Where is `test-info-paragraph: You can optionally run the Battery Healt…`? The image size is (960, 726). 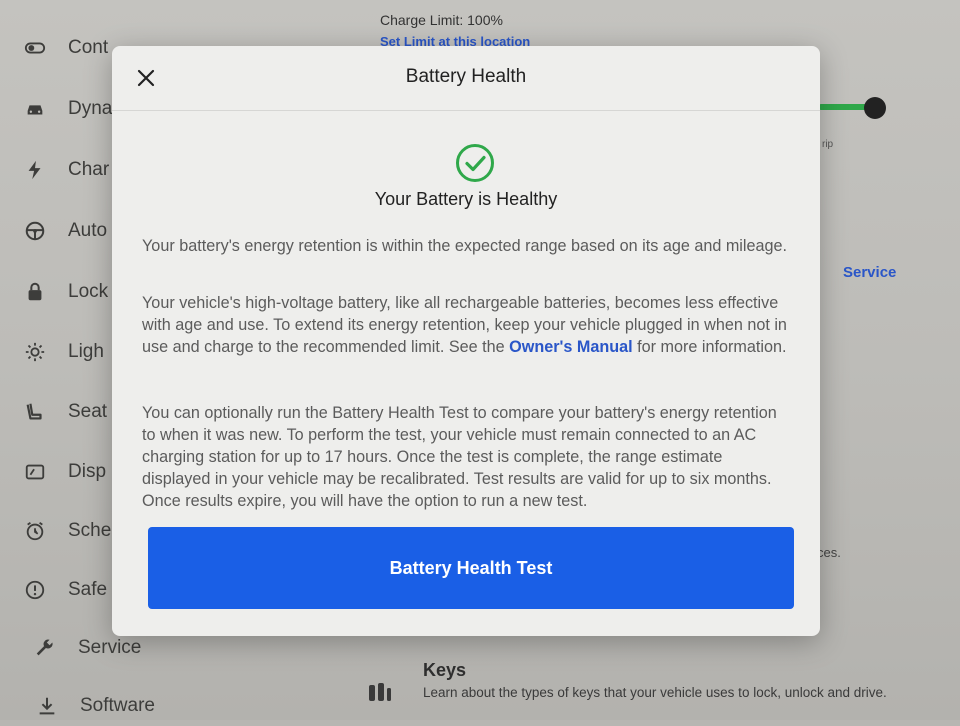
test-info-paragraph: You can optionally run the Battery Healt… is located at coordinates (459, 457).